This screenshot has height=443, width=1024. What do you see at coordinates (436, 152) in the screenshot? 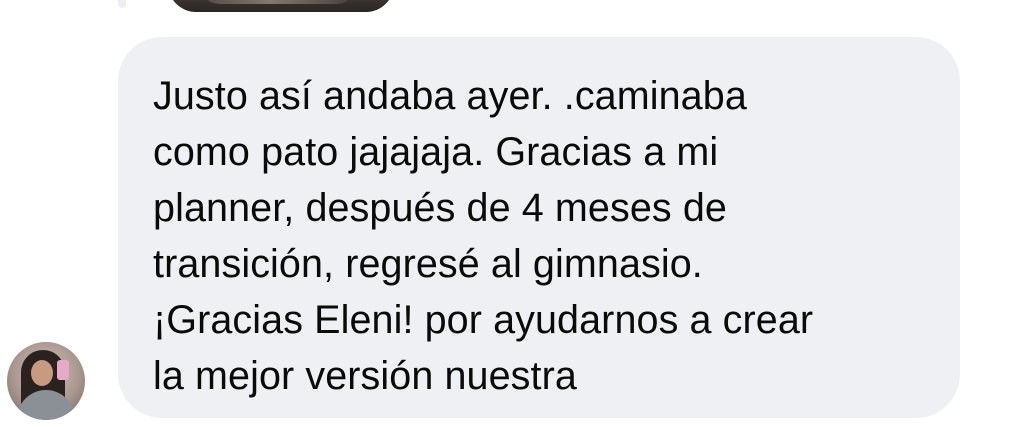
I see `message-line: como pato jajajaja. Gracias a mi` at bounding box center [436, 152].